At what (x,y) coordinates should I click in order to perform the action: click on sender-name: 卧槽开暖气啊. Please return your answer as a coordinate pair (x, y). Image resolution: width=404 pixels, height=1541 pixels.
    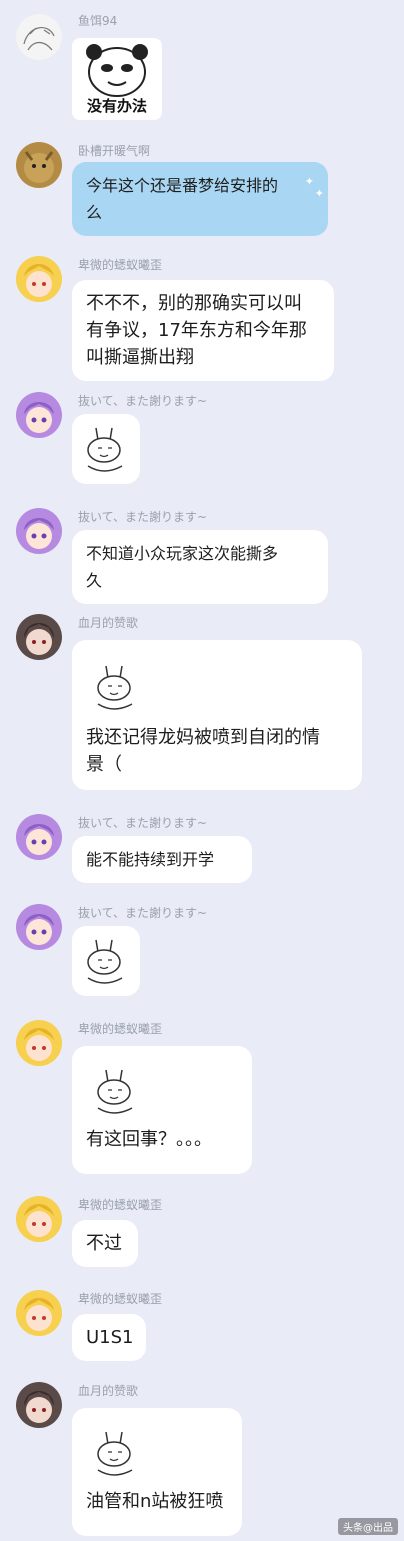
    Looking at the image, I should click on (114, 151).